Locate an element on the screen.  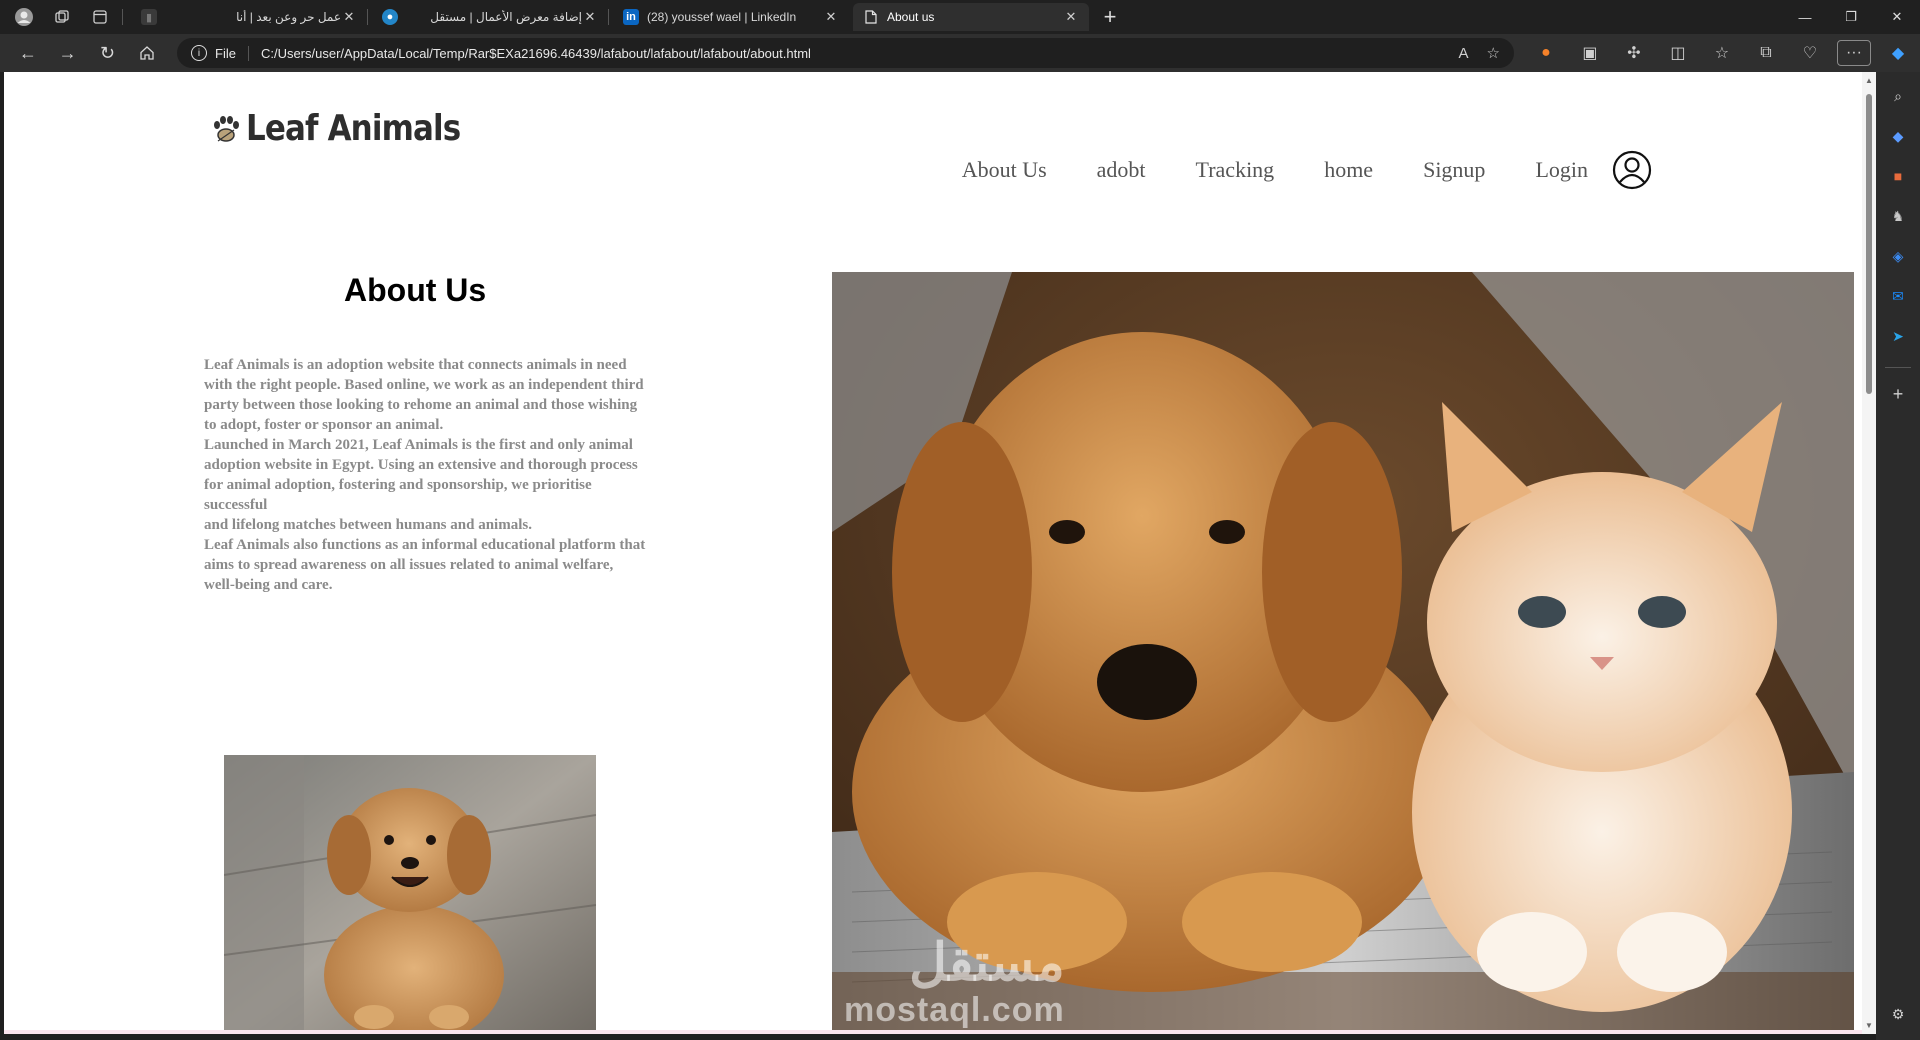
tab-title: عمل حر وعن بعد | أنا is located at coordinates (288, 17).